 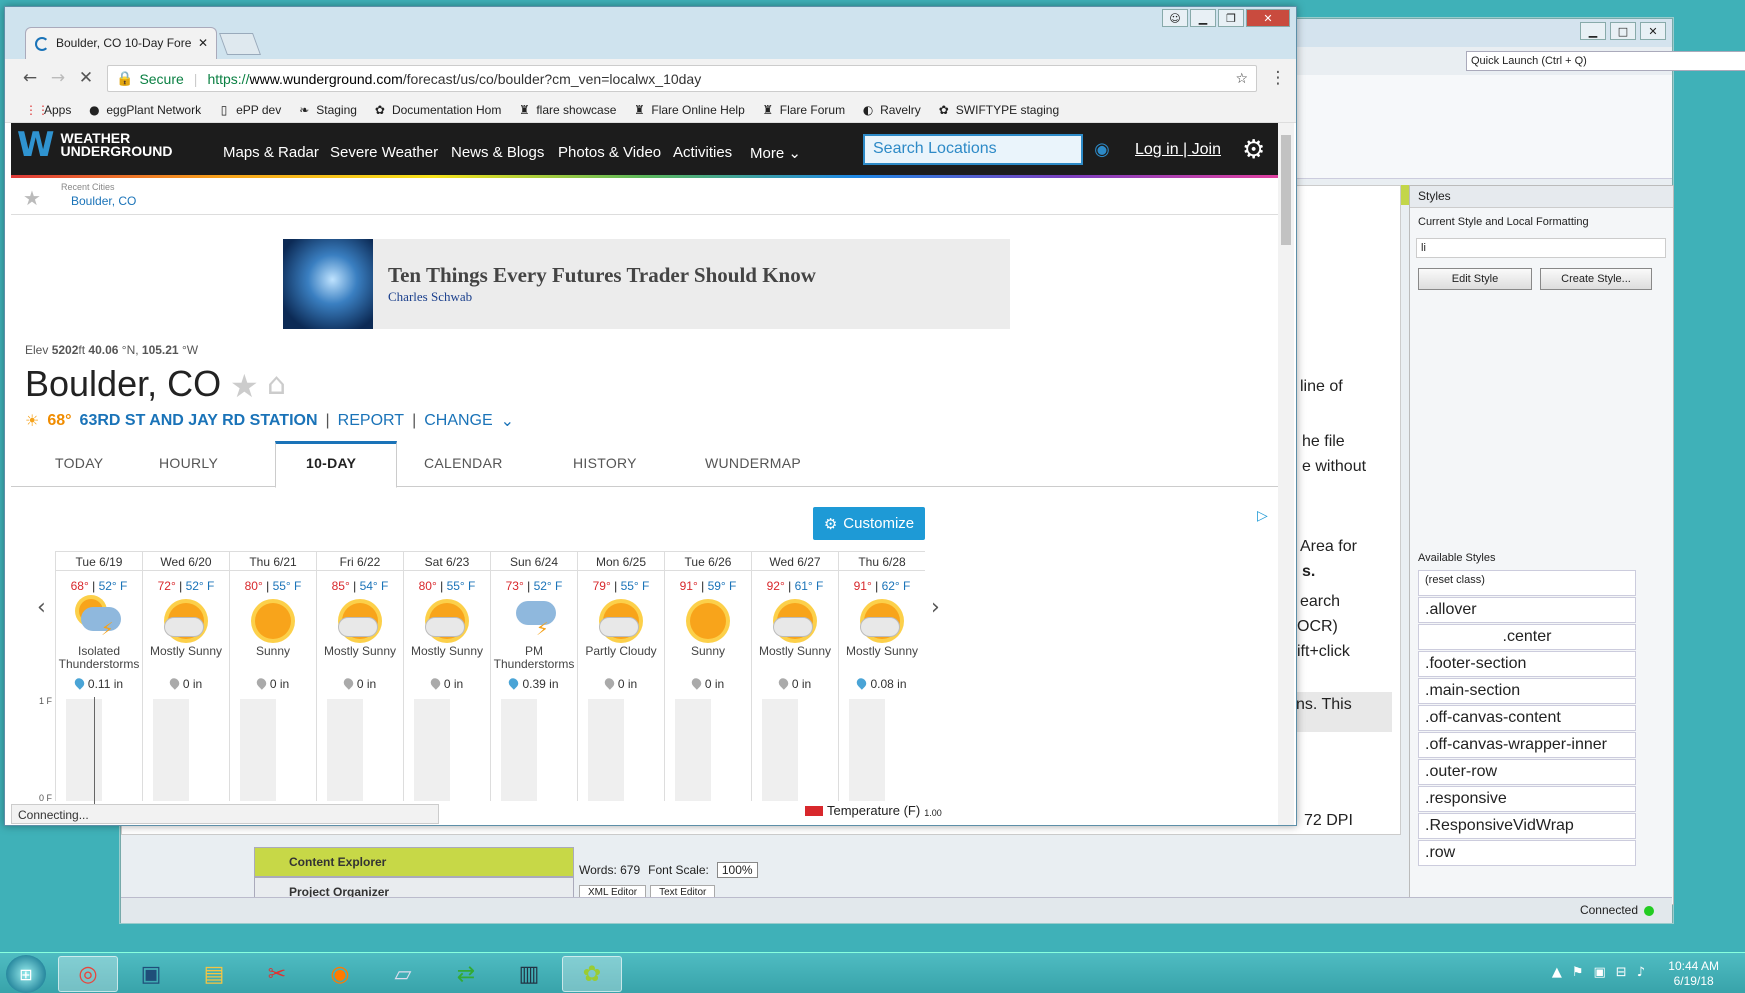 What do you see at coordinates (271, 152) in the screenshot?
I see `nav-maps-radar: Maps & Radar` at bounding box center [271, 152].